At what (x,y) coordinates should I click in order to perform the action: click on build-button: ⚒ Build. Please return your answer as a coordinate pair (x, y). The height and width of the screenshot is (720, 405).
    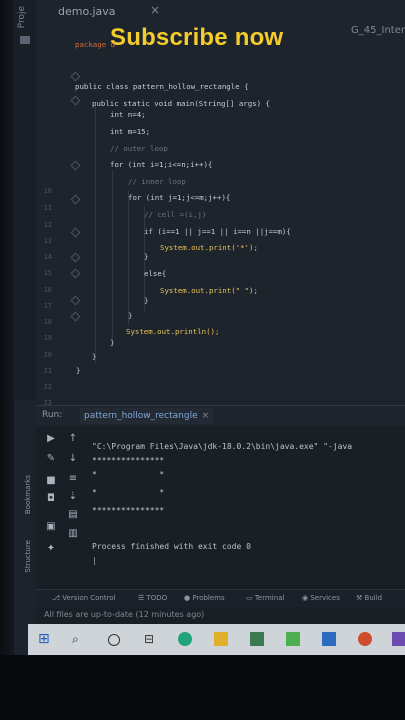
    Looking at the image, I should click on (369, 598).